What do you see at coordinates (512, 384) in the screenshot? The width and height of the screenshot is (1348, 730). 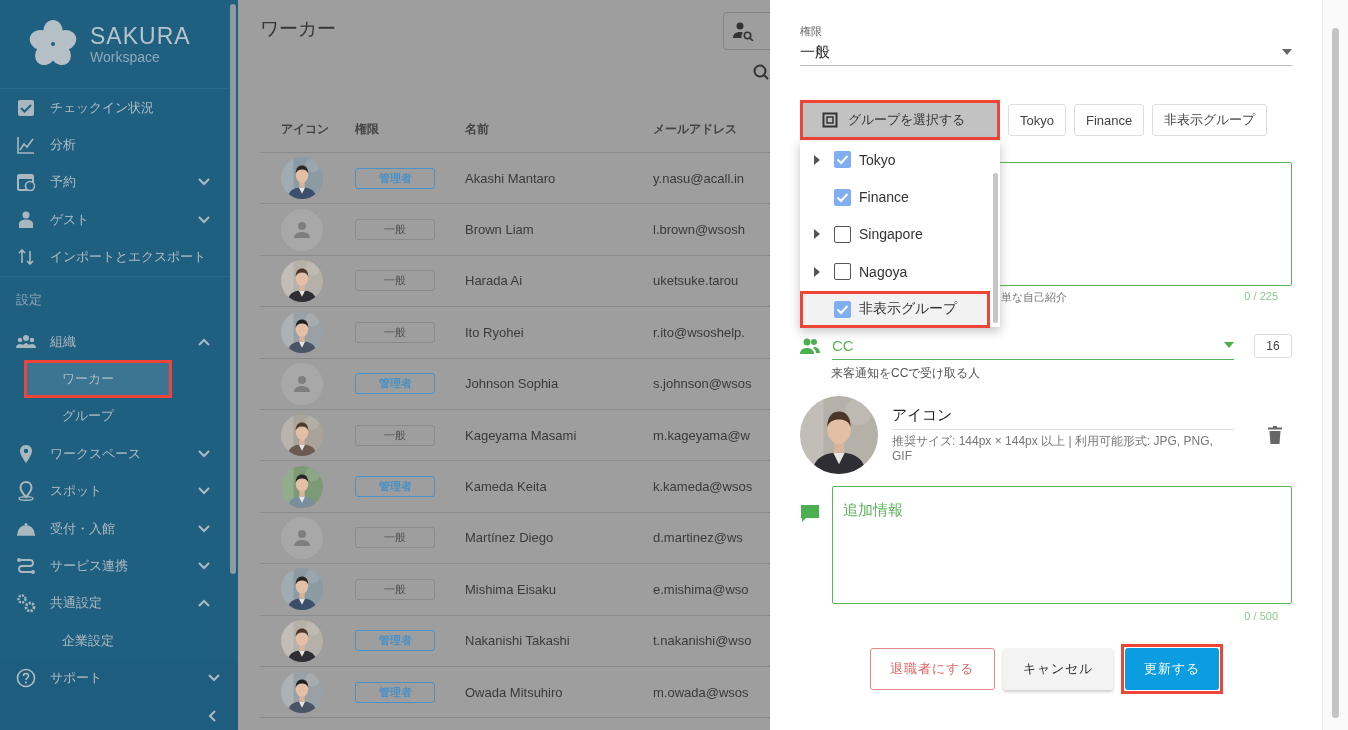 I see `table-cell-text: Johnson Sophia` at bounding box center [512, 384].